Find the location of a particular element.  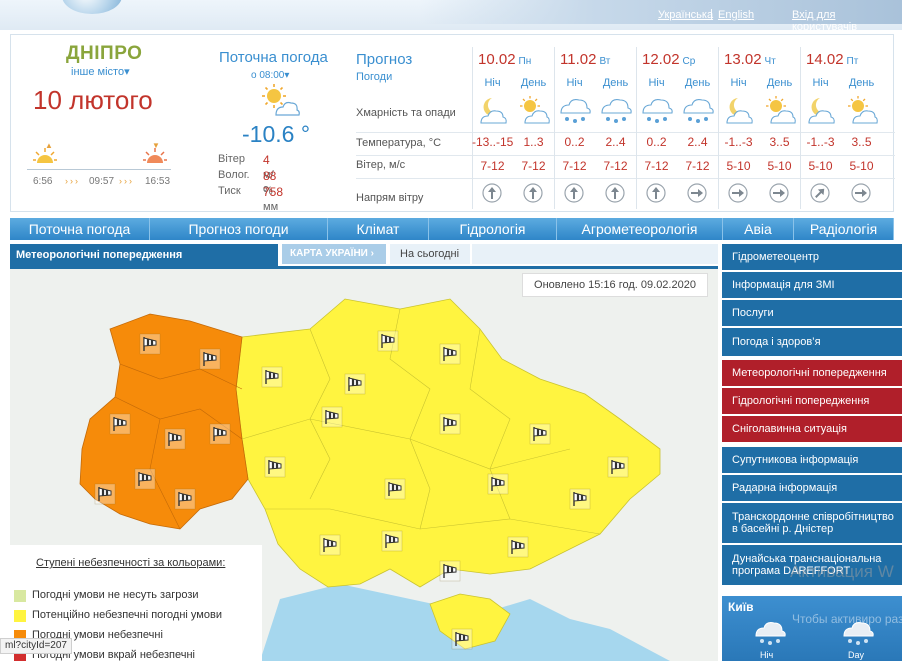

day-length-line is located at coordinates (99, 169).